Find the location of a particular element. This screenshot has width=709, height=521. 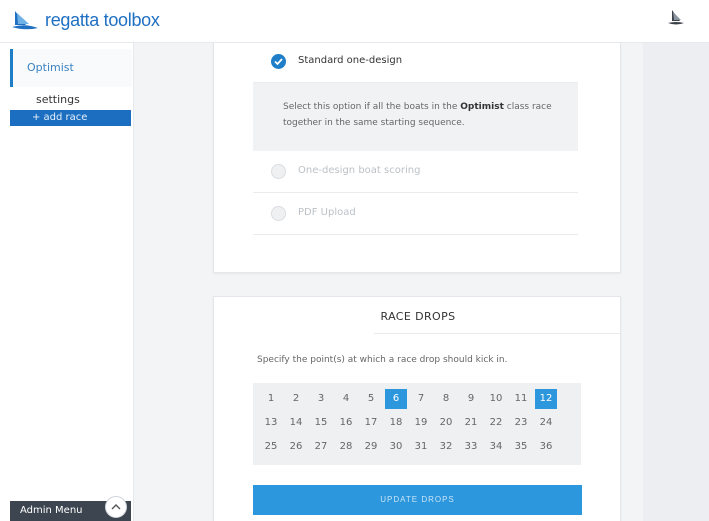

drop-number-4: 4 is located at coordinates (346, 399).